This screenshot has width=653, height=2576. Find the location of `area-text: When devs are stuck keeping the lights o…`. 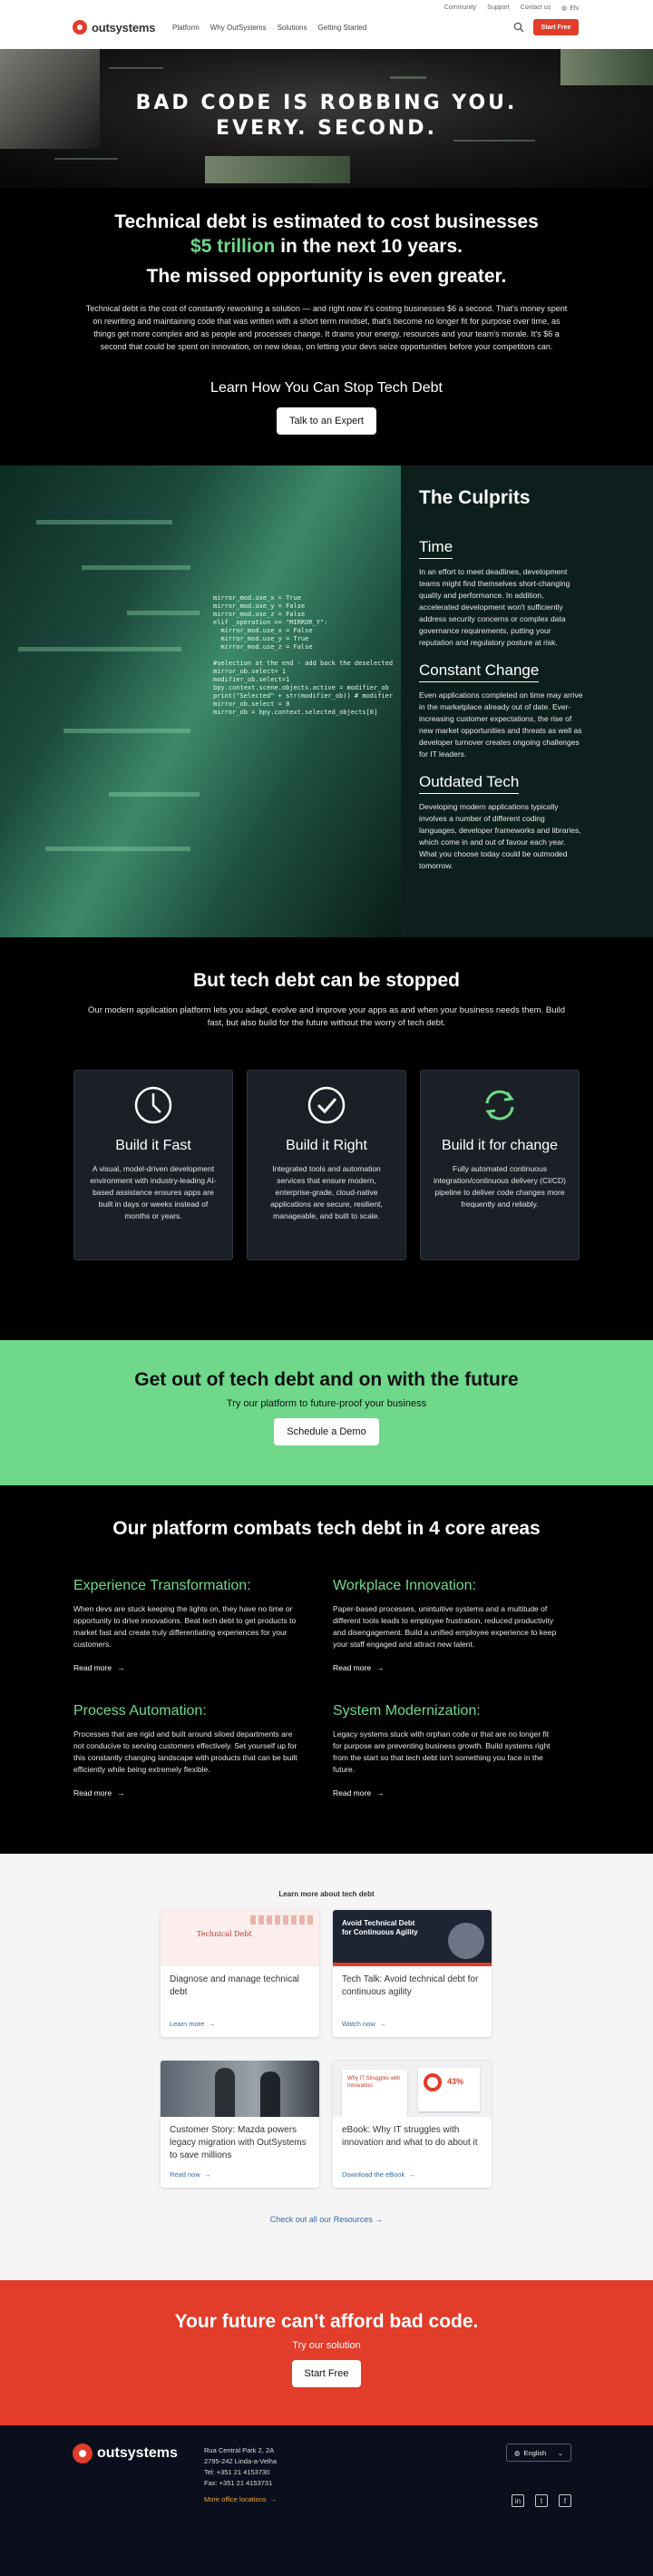

area-text: When devs are stuck keeping the lights o… is located at coordinates (185, 1626).